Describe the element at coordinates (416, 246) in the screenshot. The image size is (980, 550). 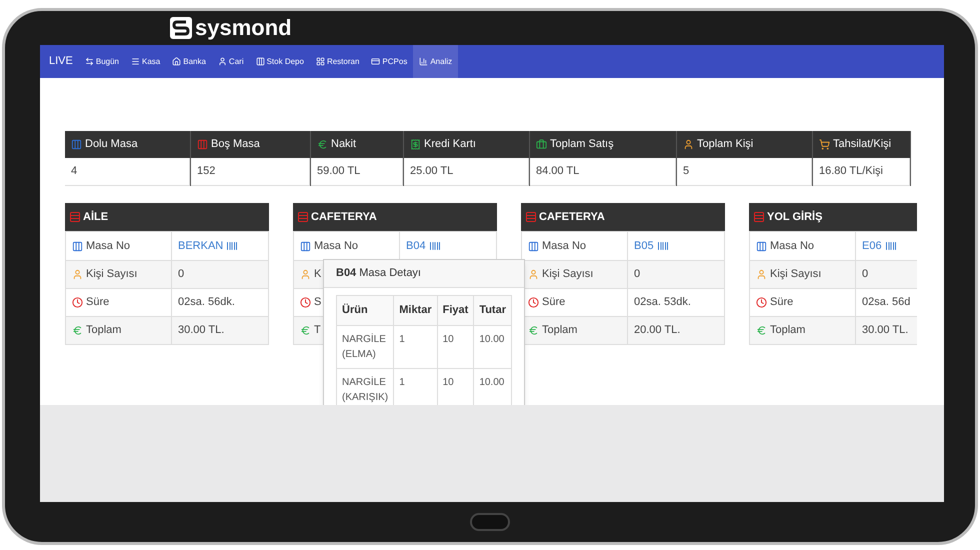
I see `table-link: B04` at that location.